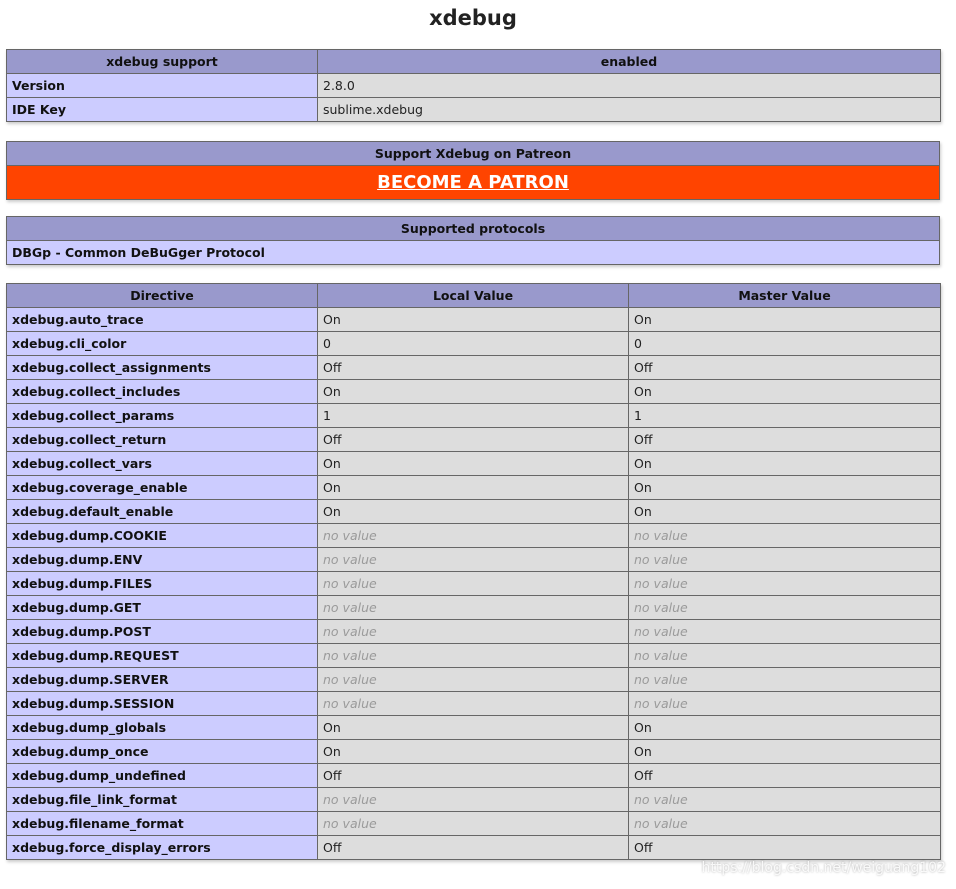  I want to click on table-row: xdebug.collect_includes On On, so click(473, 391).